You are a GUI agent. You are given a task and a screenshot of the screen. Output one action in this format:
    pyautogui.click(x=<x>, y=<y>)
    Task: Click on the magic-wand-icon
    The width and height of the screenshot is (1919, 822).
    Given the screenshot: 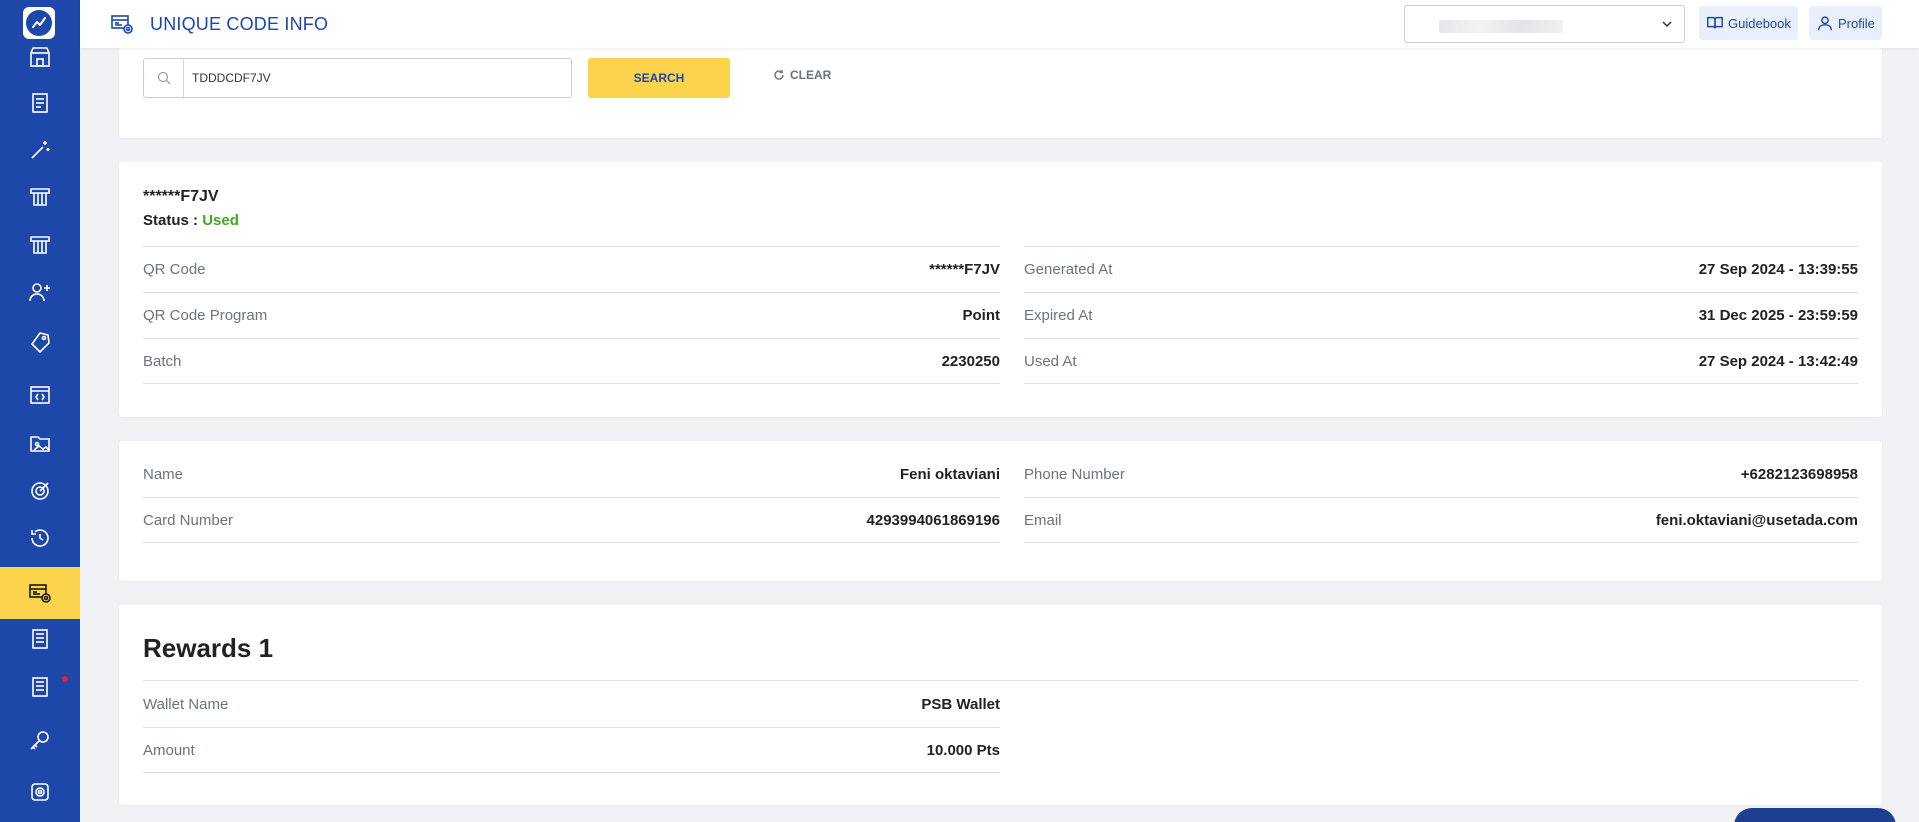 What is the action you would take?
    pyautogui.click(x=40, y=150)
    